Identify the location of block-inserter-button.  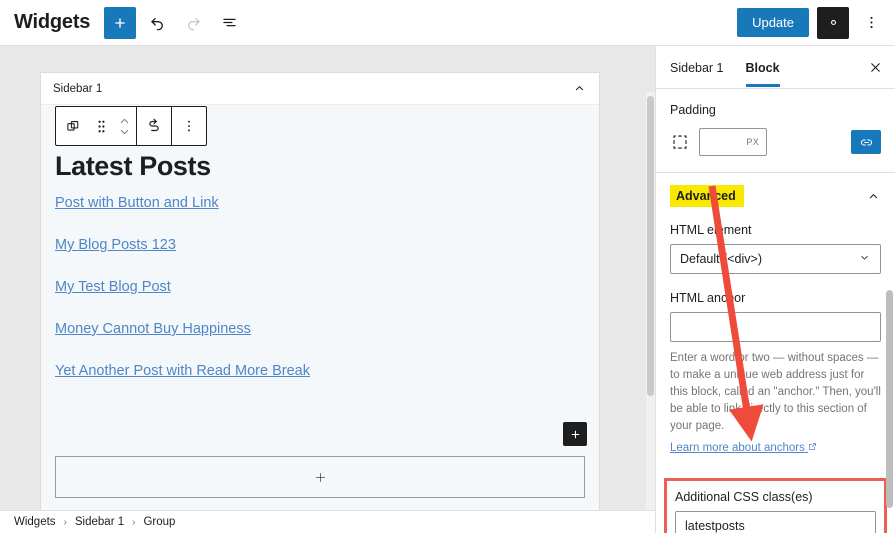
(575, 434).